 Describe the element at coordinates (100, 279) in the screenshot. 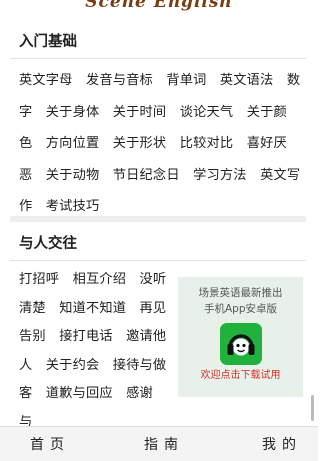

I see `topic-link: 相互介绍` at that location.